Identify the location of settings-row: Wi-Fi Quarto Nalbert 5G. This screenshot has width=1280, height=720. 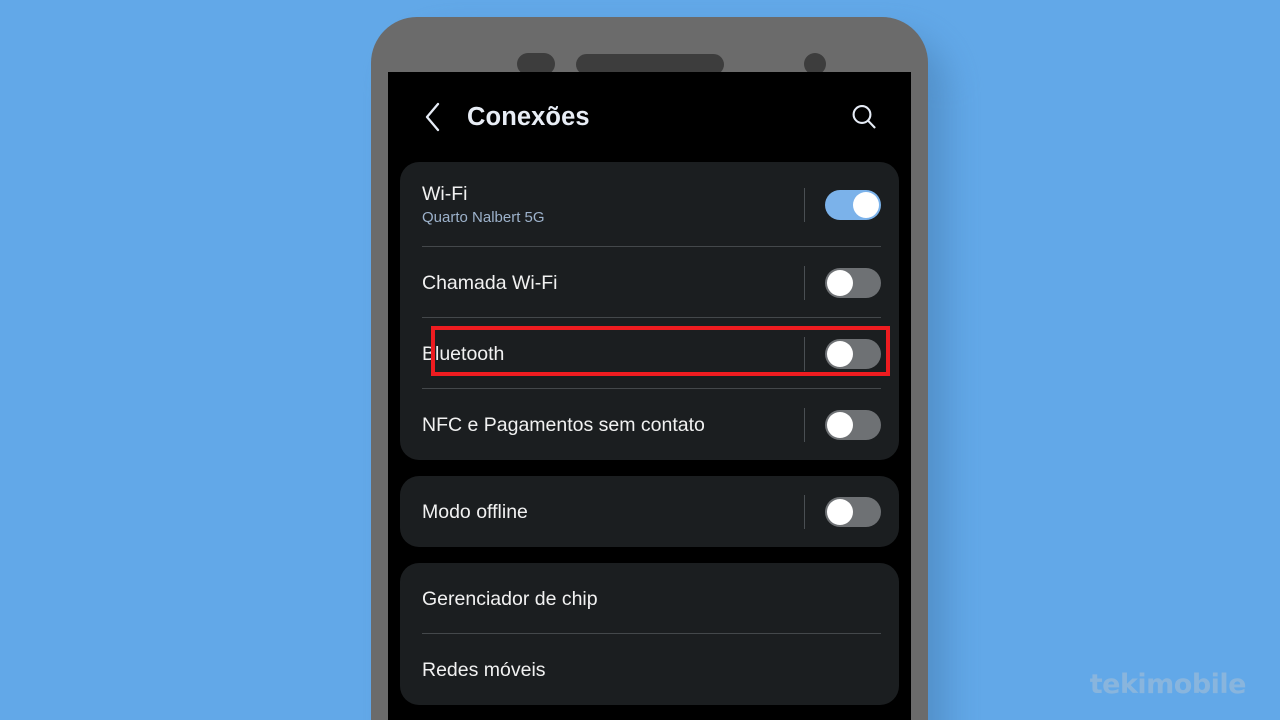
(649, 204).